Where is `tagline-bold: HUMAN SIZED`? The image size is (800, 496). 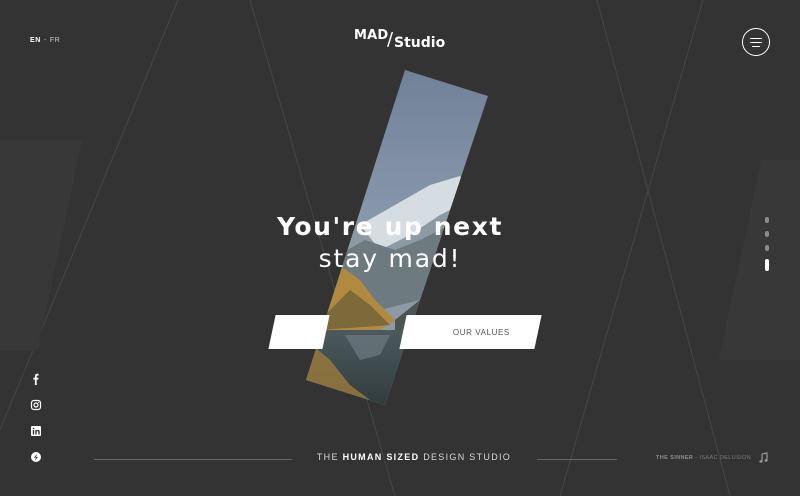
tagline-bold: HUMAN SIZED is located at coordinates (381, 457).